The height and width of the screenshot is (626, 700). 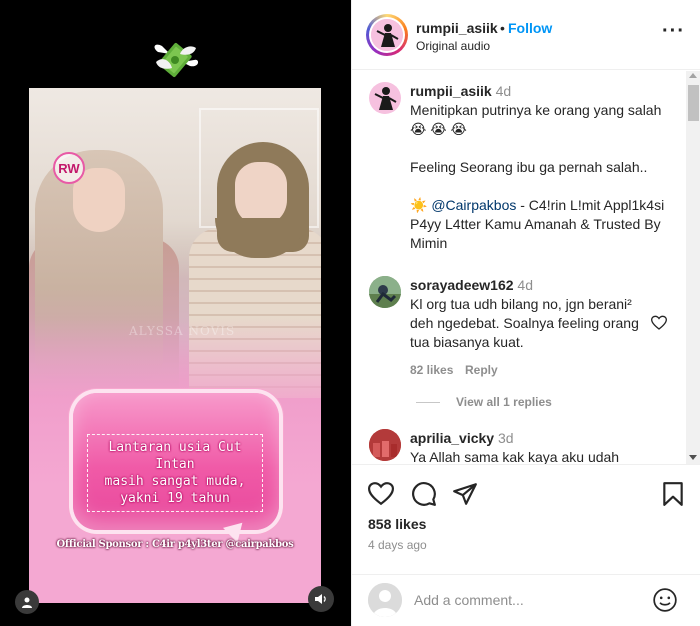 I want to click on caption-line: Lantaran usia Cut Intan, so click(x=175, y=456).